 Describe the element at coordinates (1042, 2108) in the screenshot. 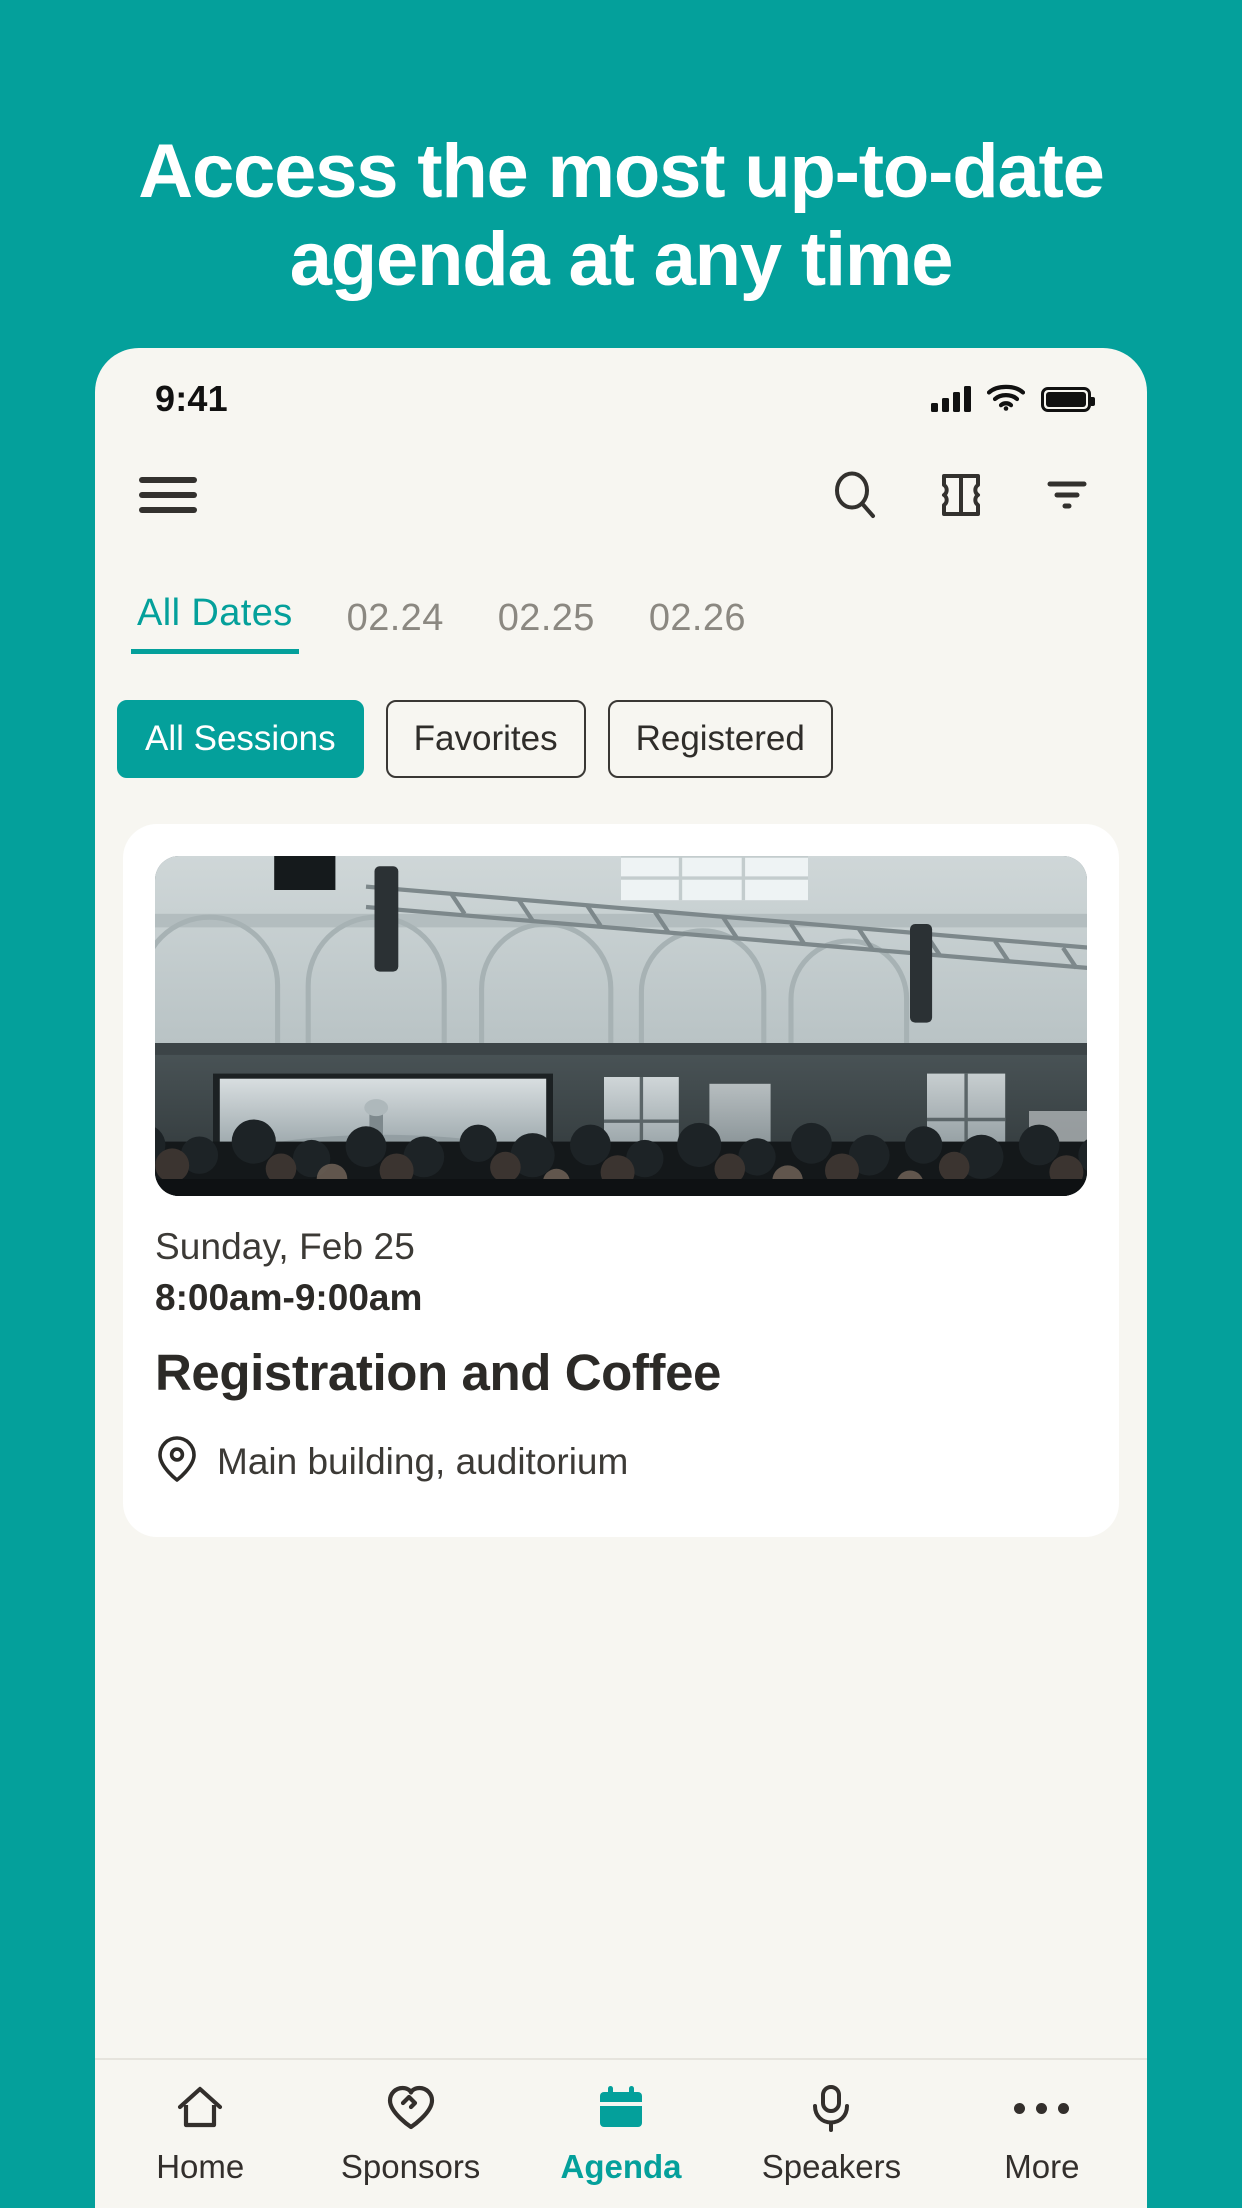

I see `more-dots-icon` at that location.